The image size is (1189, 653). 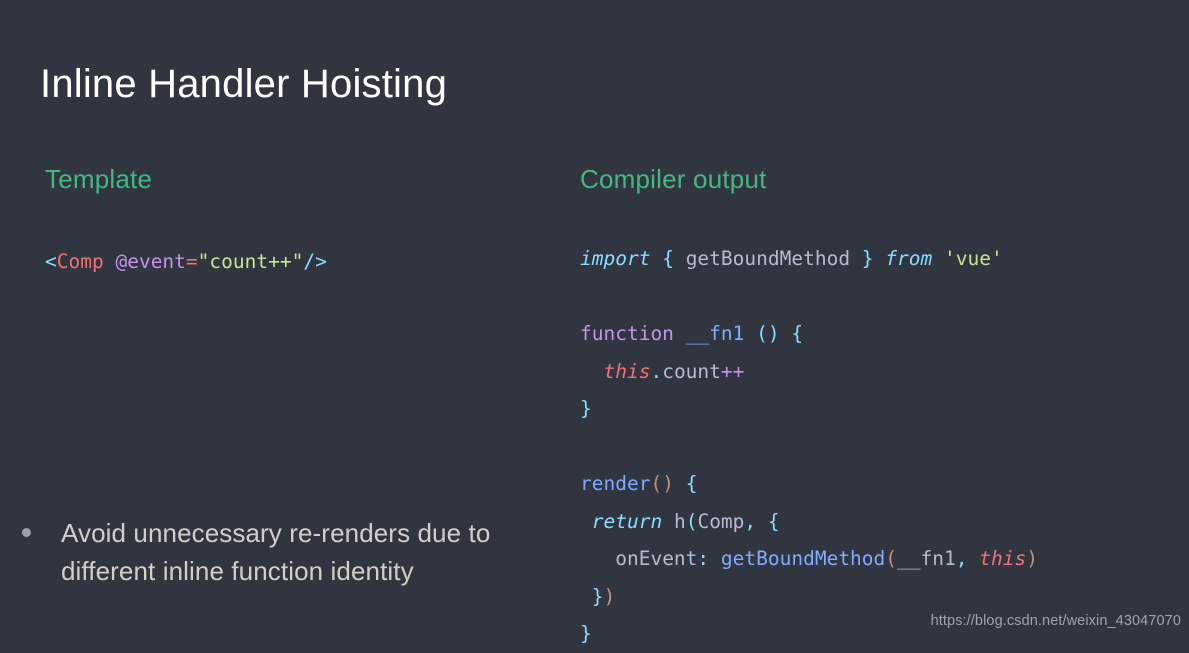 I want to click on code-line-import: import { getBoundMethod } from 'vue', so click(x=880, y=259).